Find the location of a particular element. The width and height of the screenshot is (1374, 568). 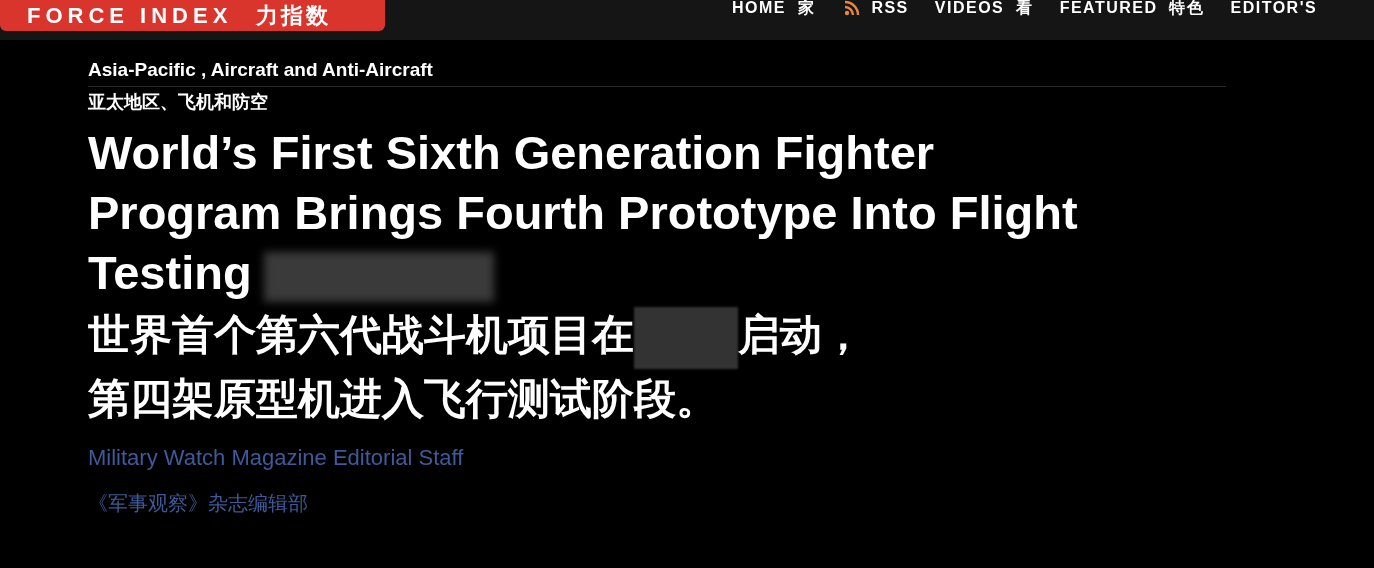

nav-link: EDITOR'S is located at coordinates (1274, 8).